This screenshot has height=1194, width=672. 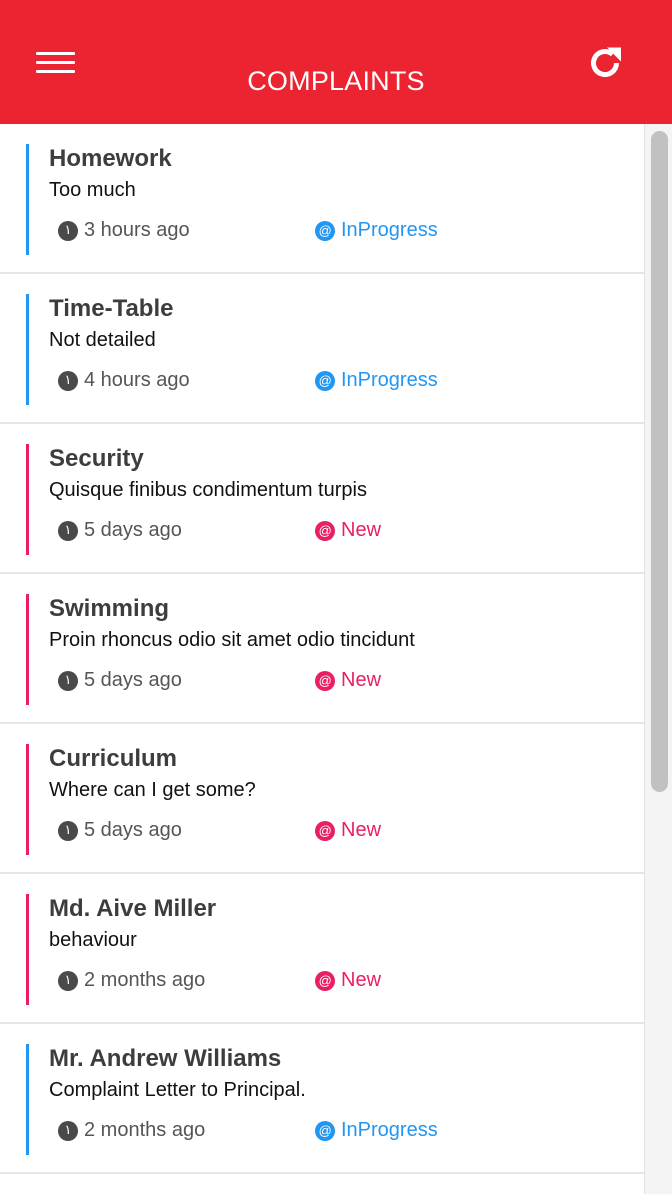 I want to click on scrollbar-thumb, so click(x=659, y=461).